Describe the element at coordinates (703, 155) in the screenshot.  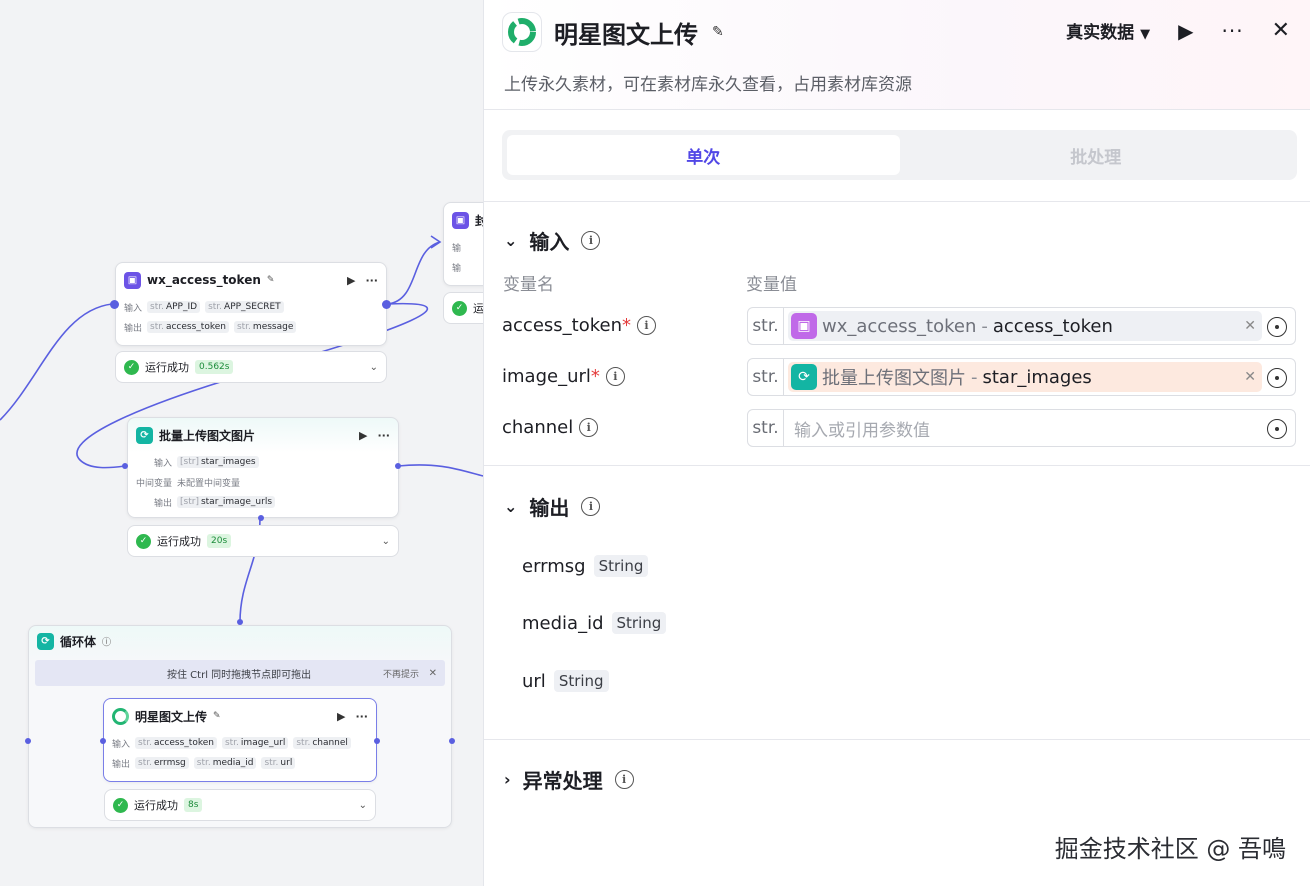
I see `tab-single: 单次` at that location.